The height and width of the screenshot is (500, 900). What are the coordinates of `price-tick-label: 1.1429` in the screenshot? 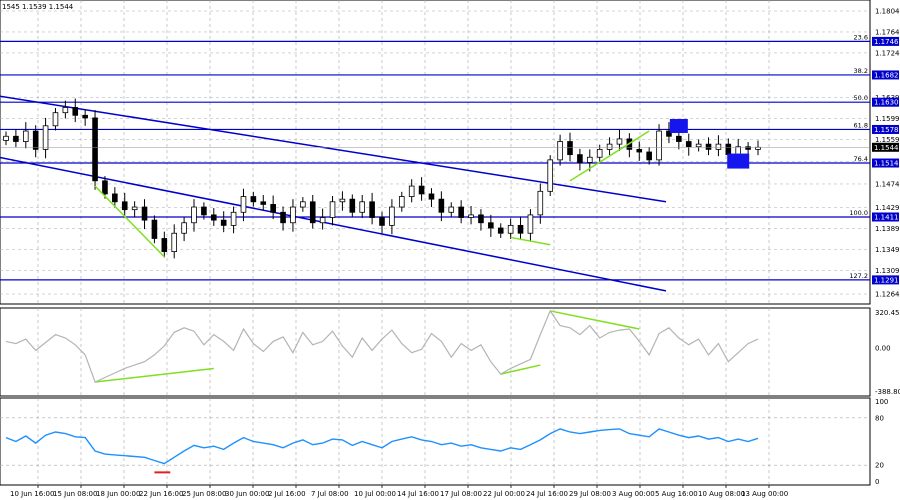 It's located at (887, 208).